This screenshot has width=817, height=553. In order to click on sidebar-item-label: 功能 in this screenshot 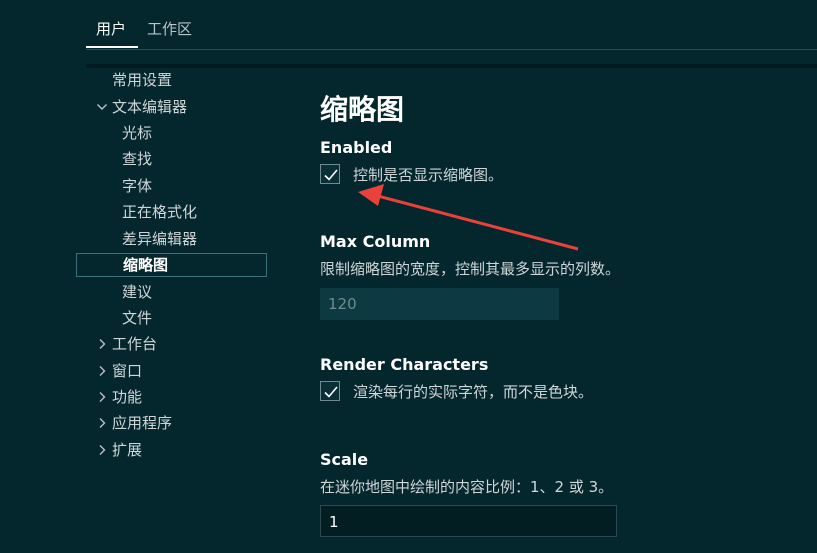, I will do `click(127, 397)`.